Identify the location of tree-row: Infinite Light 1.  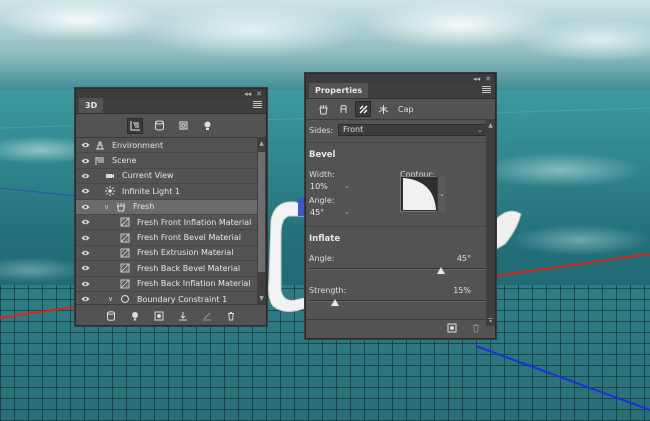
(171, 192).